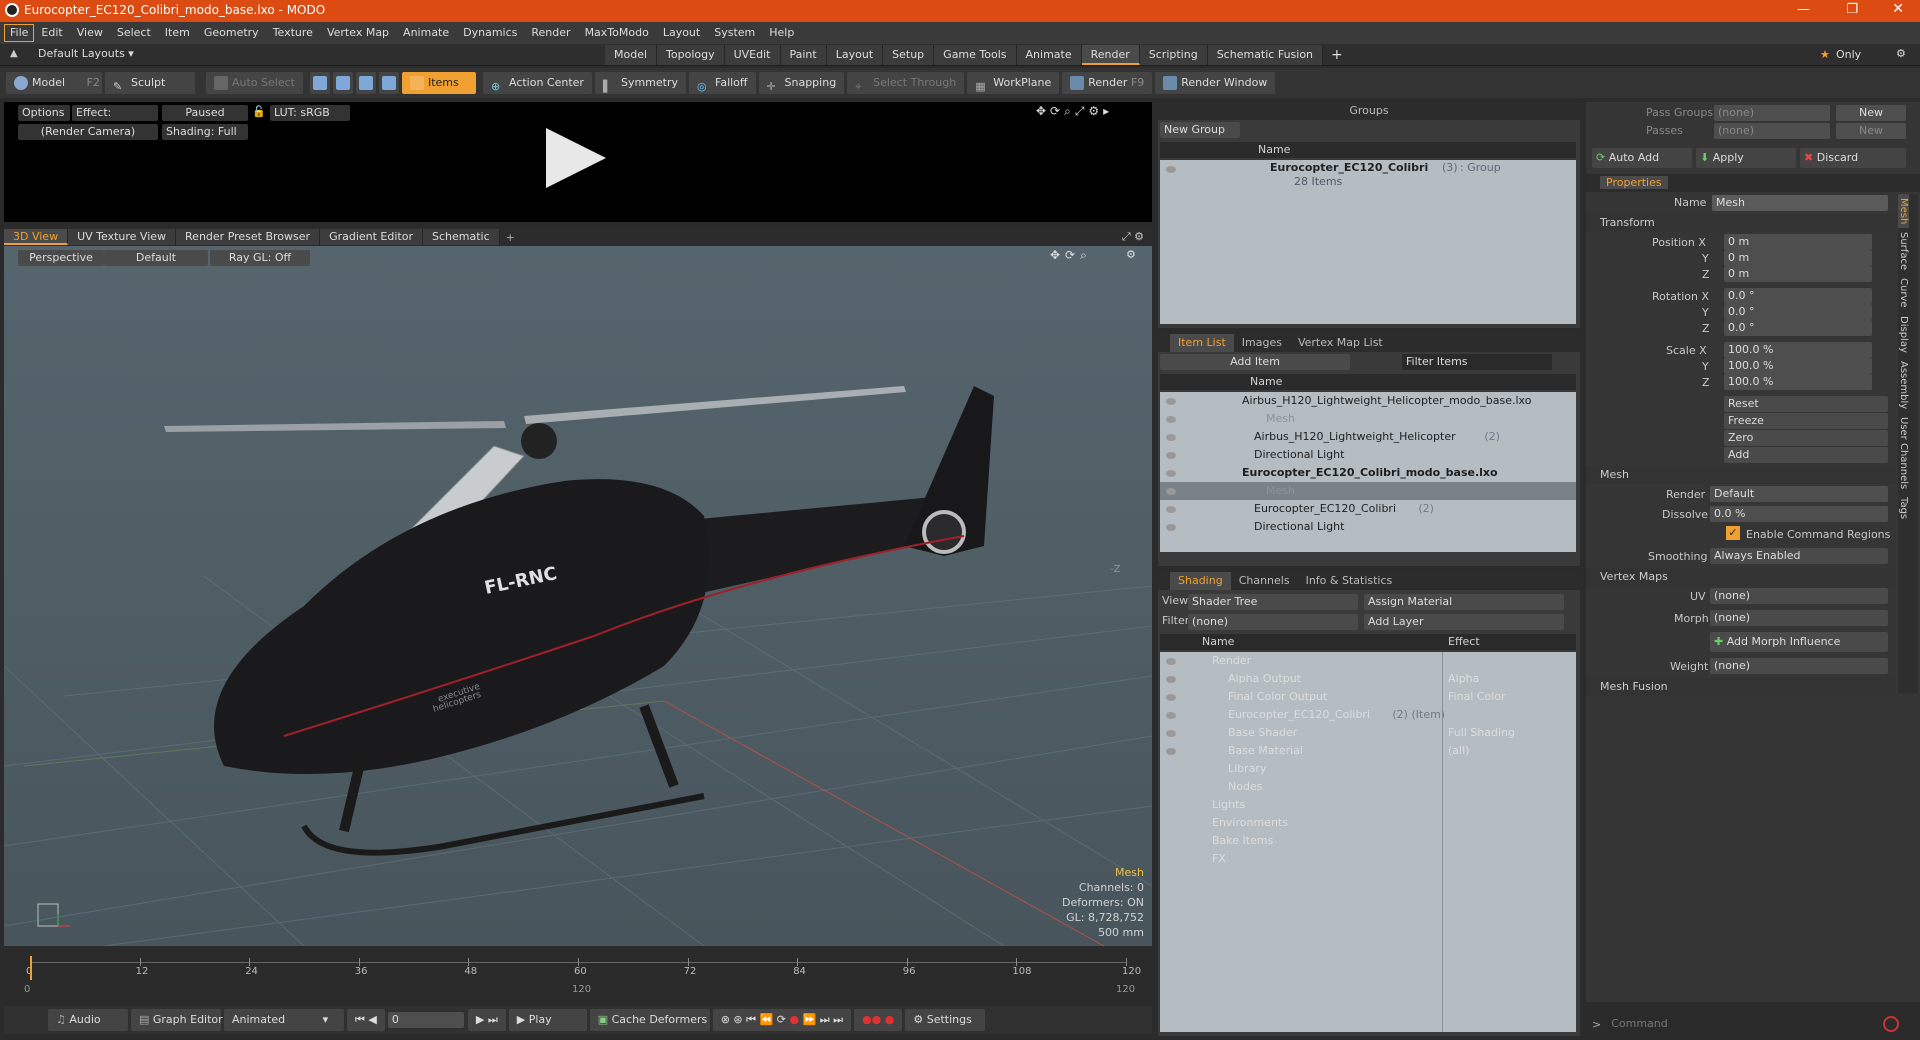  What do you see at coordinates (461, 237) in the screenshot?
I see `tab-schematic: Schematic` at bounding box center [461, 237].